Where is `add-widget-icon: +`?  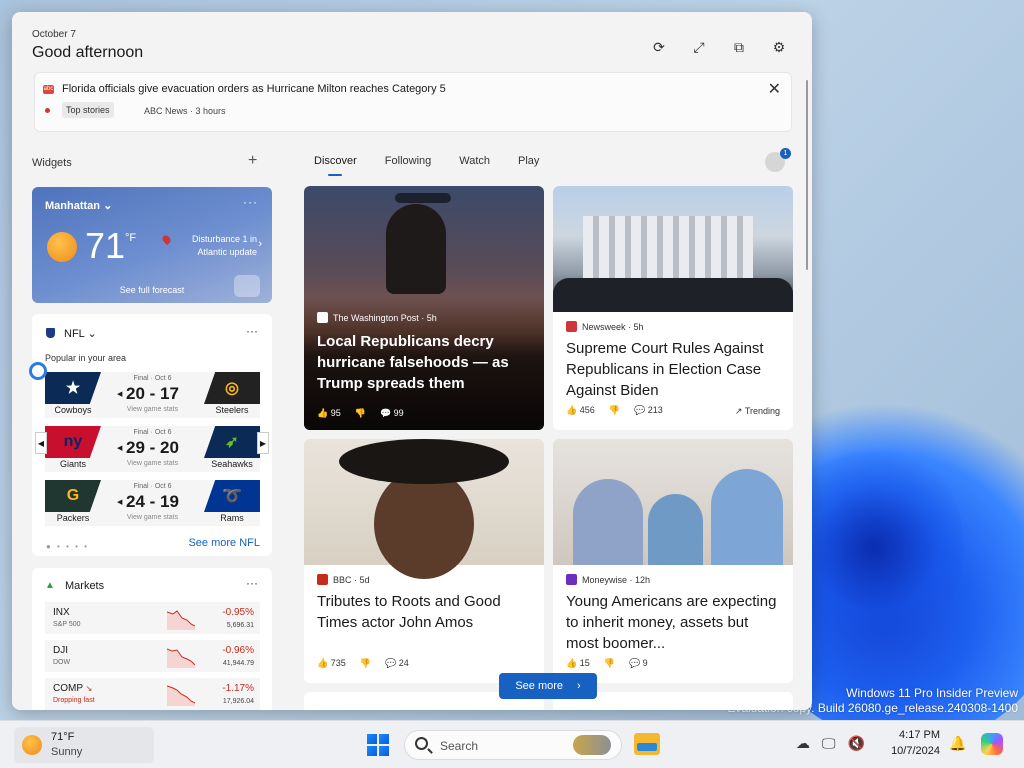 add-widget-icon: + is located at coordinates (252, 161).